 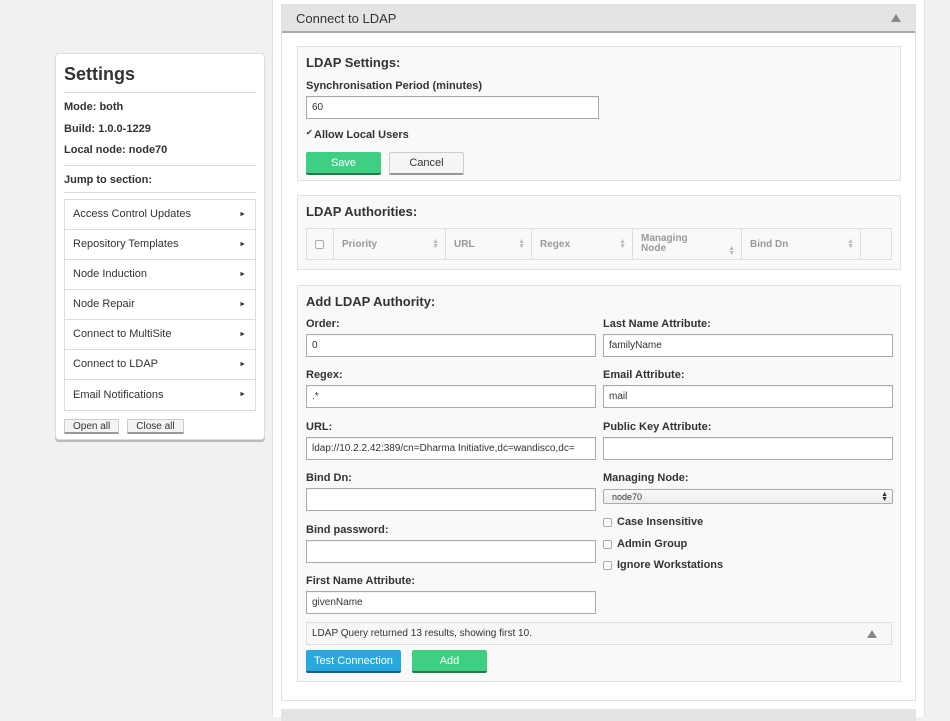 What do you see at coordinates (652, 544) in the screenshot?
I see `admin-group-label: Admin Group` at bounding box center [652, 544].